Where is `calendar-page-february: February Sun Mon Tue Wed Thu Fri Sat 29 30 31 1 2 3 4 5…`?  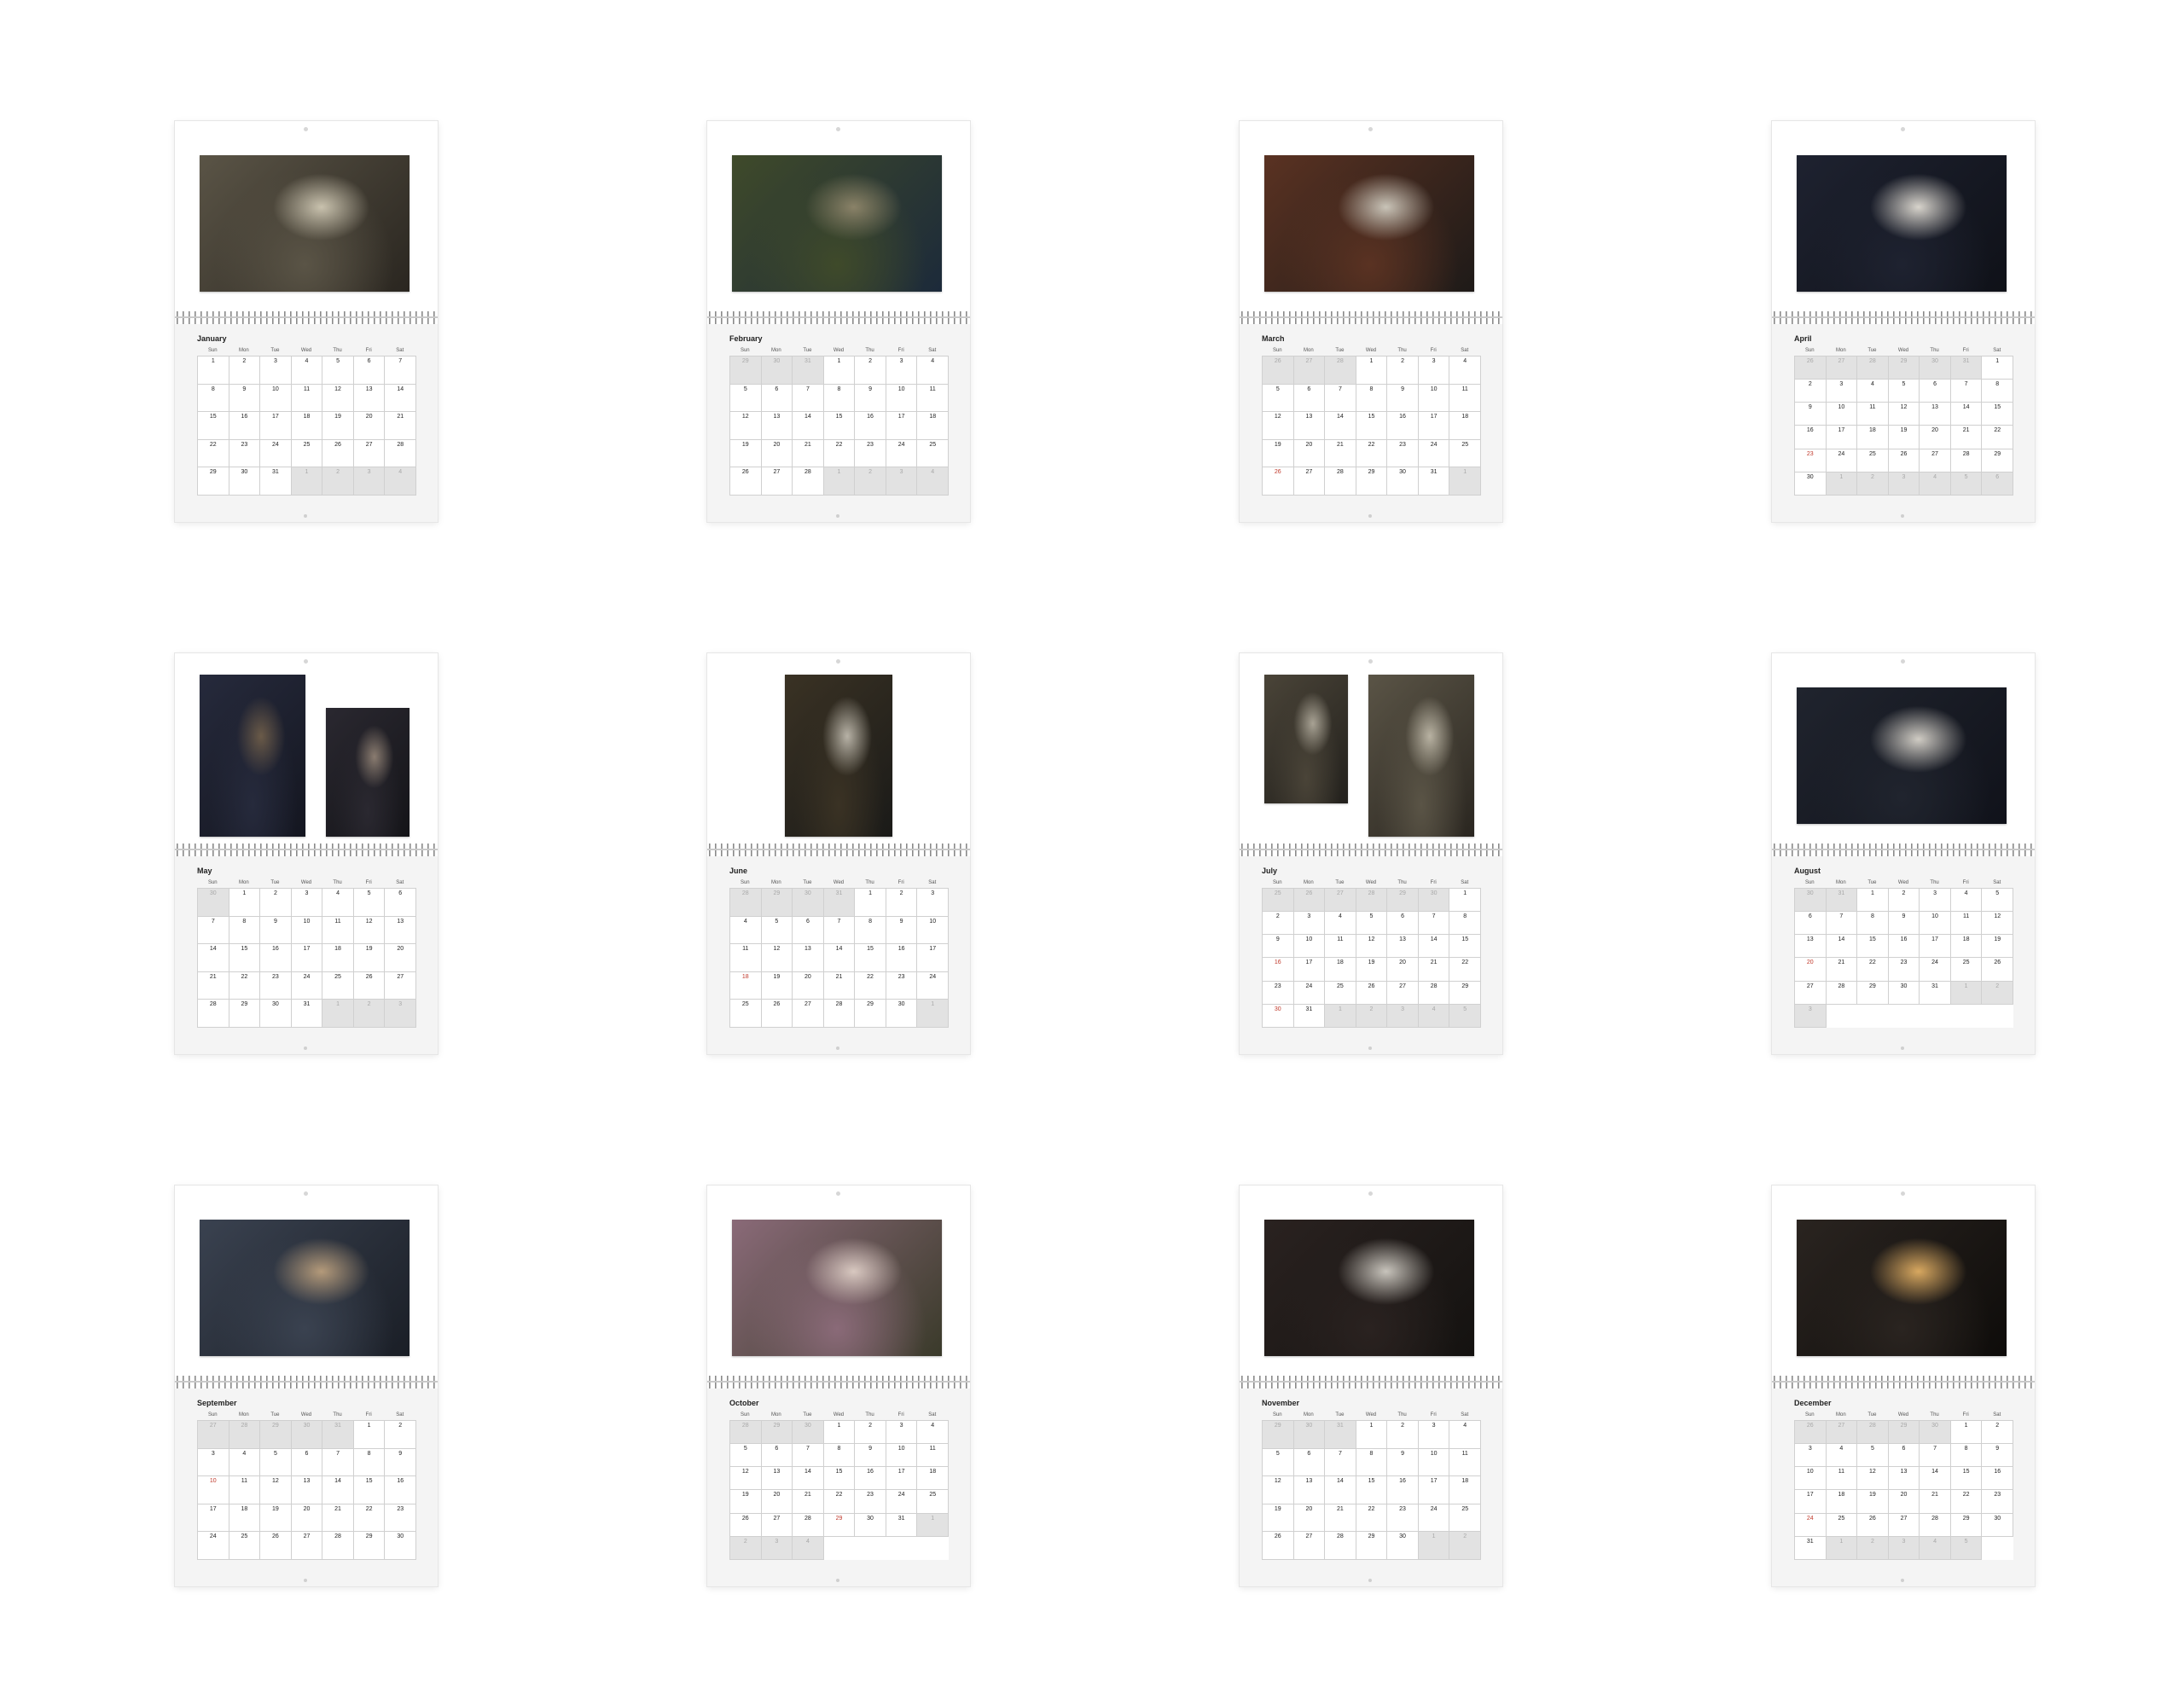 calendar-page-february: February Sun Mon Tue Wed Thu Fri Sat 29 30 31 1 2 3 4 5… is located at coordinates (838, 322).